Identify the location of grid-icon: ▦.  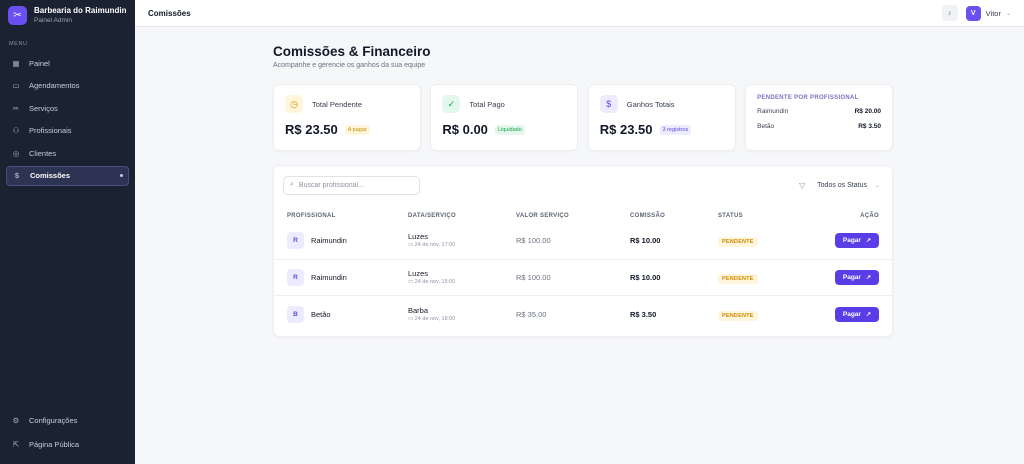
(16, 63).